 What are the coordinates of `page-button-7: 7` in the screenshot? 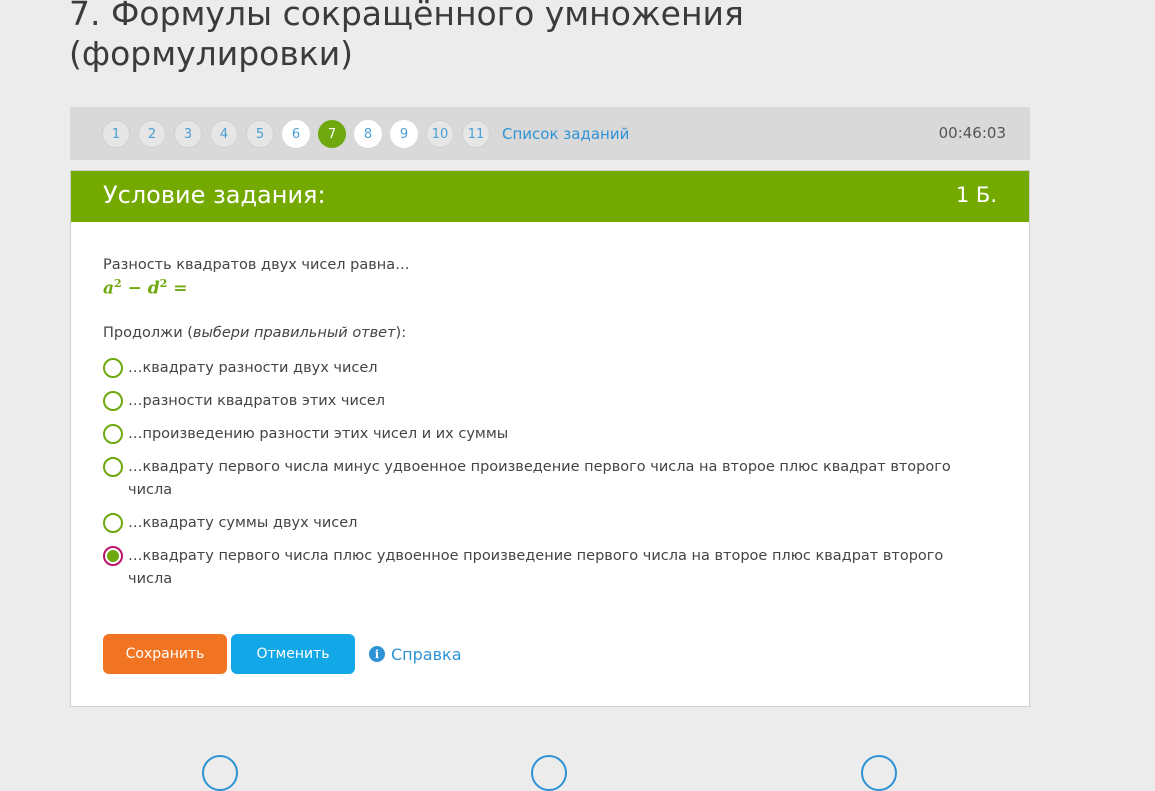 It's located at (332, 134).